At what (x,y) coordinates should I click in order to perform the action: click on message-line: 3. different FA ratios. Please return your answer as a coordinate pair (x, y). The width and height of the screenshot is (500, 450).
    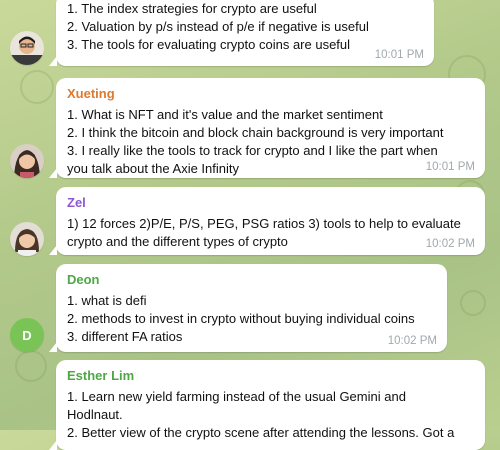
    Looking at the image, I should click on (125, 336).